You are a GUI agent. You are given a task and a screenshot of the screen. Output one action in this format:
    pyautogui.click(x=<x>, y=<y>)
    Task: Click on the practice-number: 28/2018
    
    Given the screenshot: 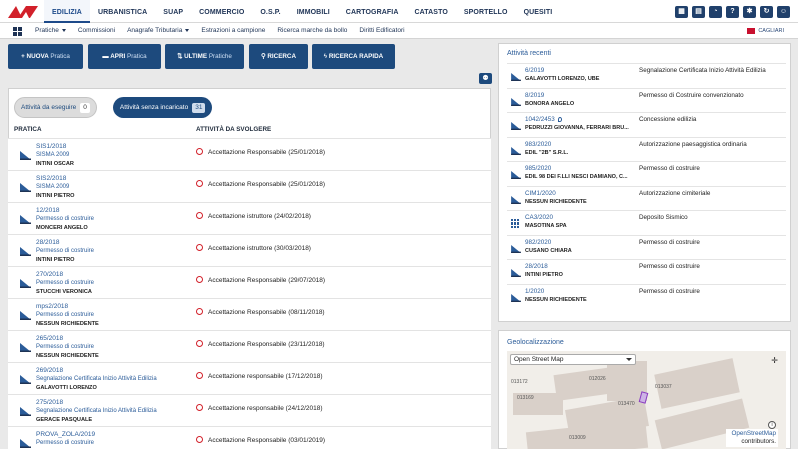 What is the action you would take?
    pyautogui.click(x=65, y=243)
    